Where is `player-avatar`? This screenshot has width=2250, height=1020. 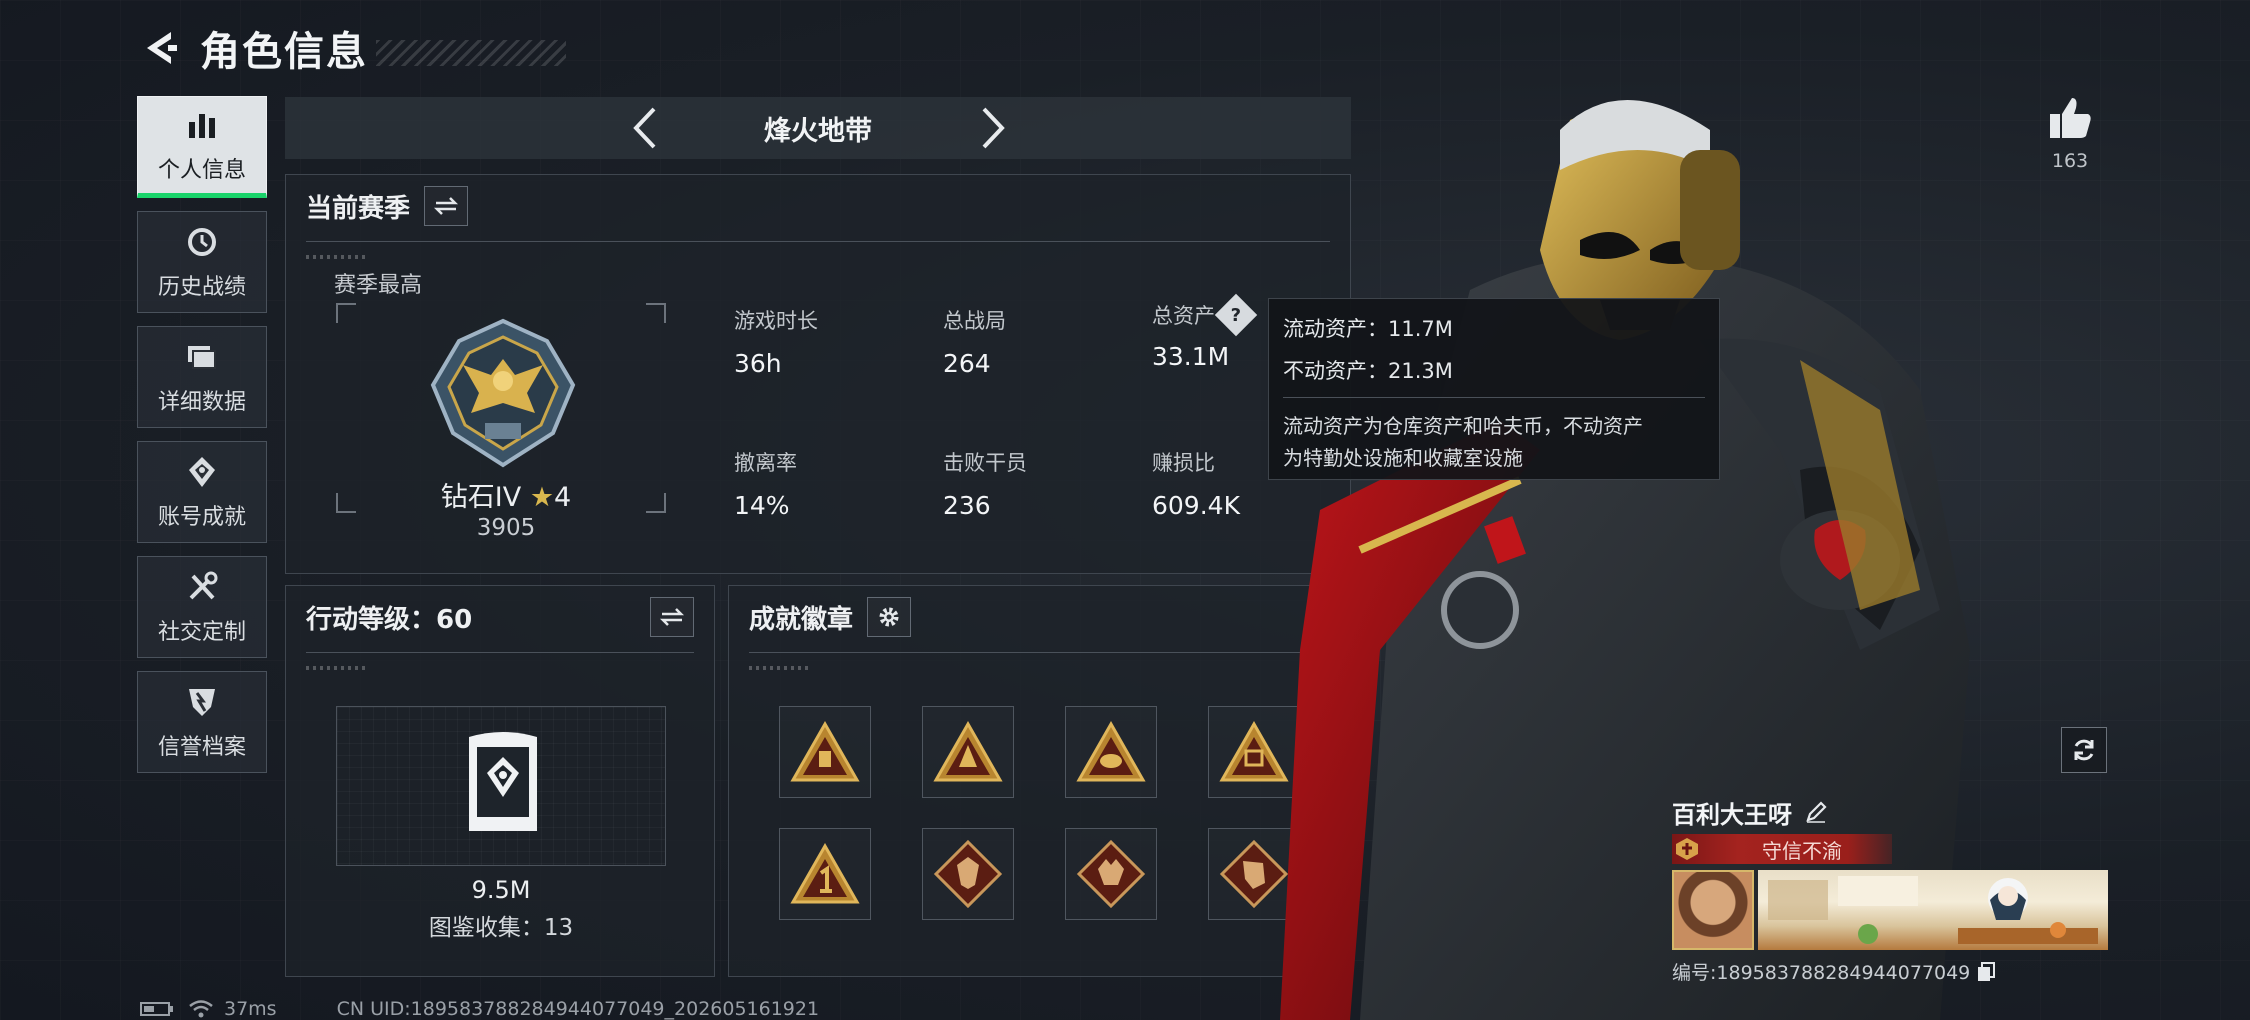
player-avatar is located at coordinates (1713, 910).